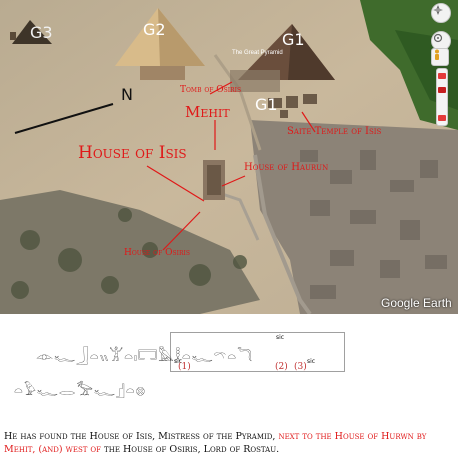 This screenshot has height=465, width=458. What do you see at coordinates (441, 13) in the screenshot?
I see `compass-icon` at bounding box center [441, 13].